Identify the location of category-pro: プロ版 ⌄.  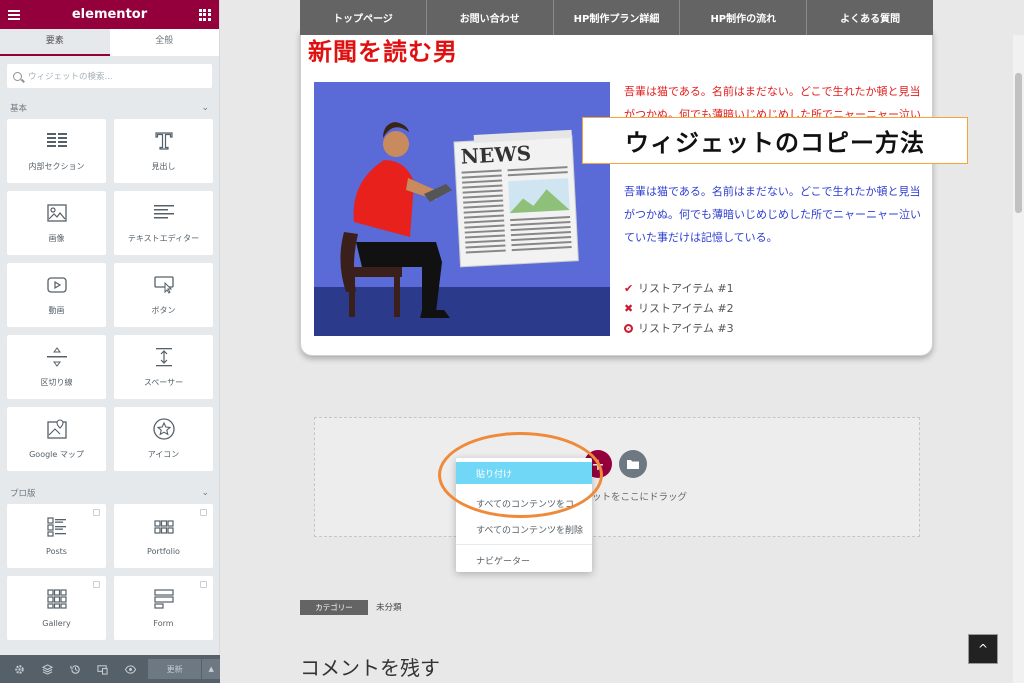
(109, 493).